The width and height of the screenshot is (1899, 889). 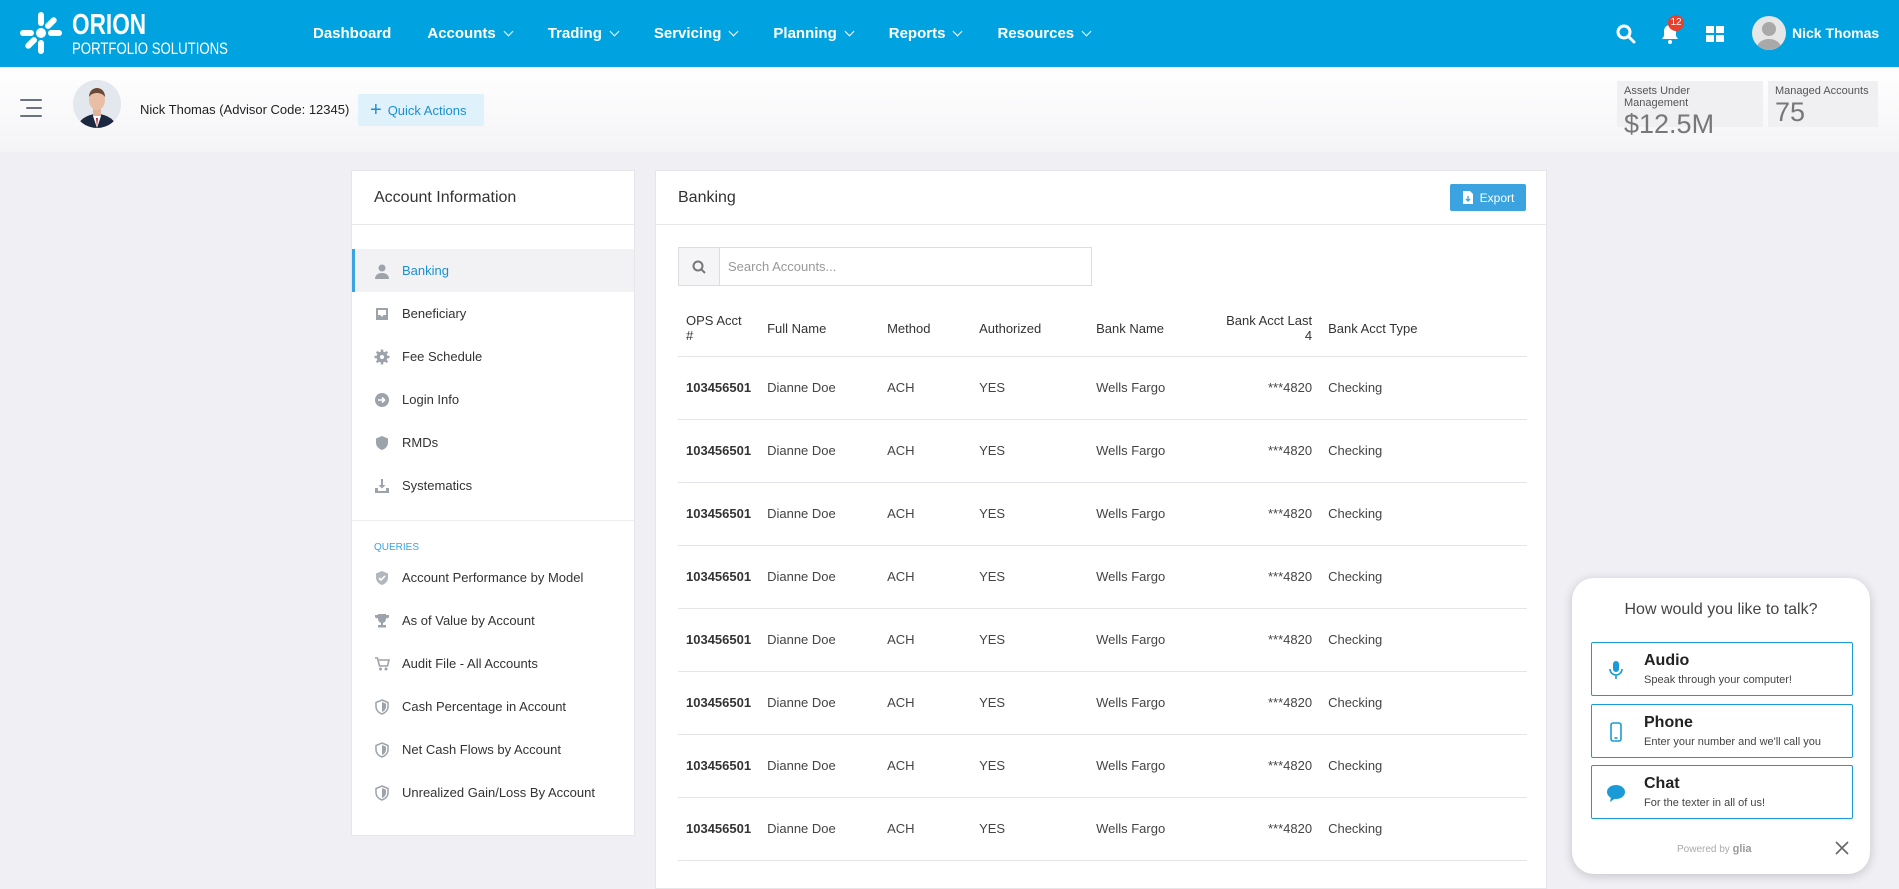 I want to click on chat-option-button: Chat For the texter in all of us!, so click(x=1722, y=792).